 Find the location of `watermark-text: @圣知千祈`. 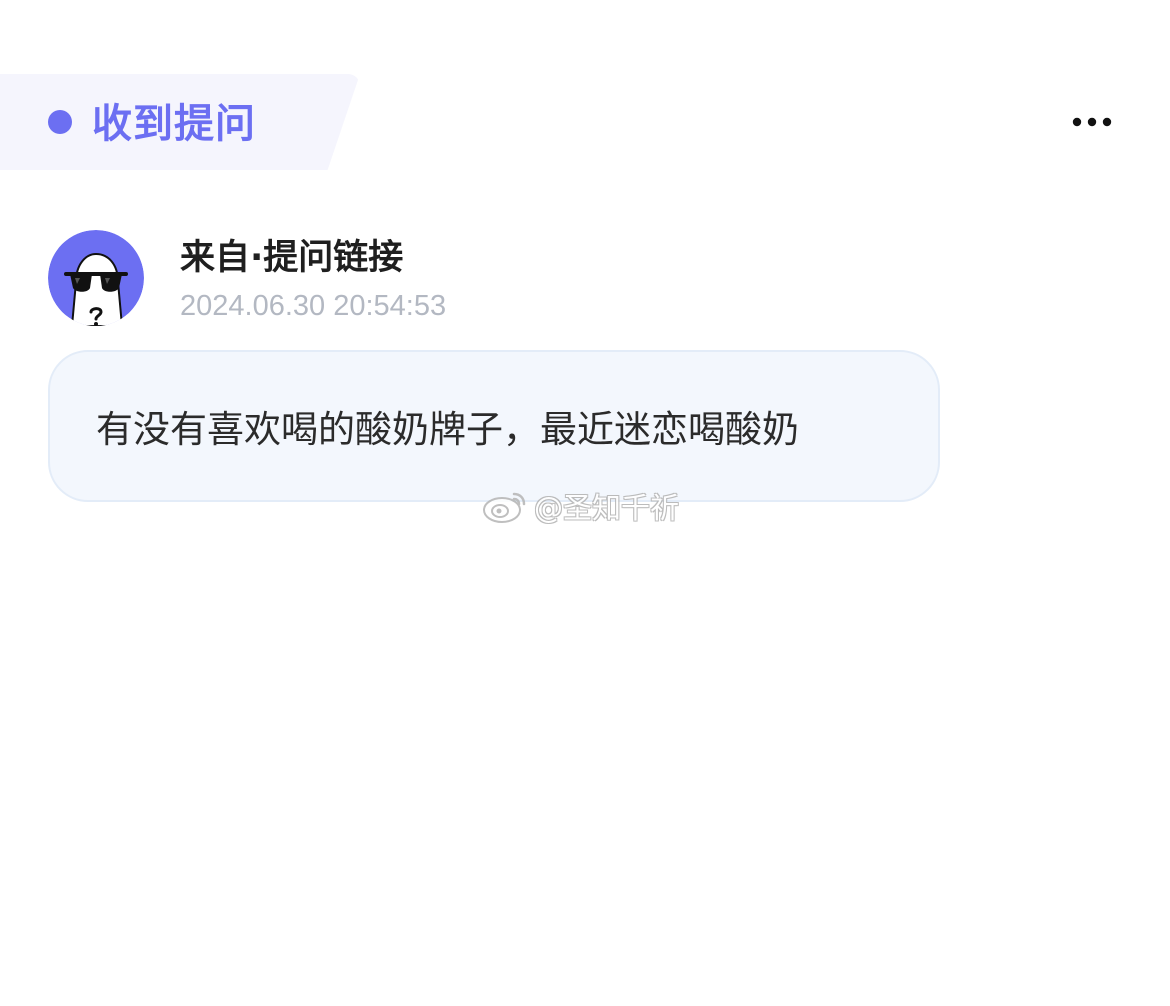

watermark-text: @圣知千祈 is located at coordinates (607, 508).